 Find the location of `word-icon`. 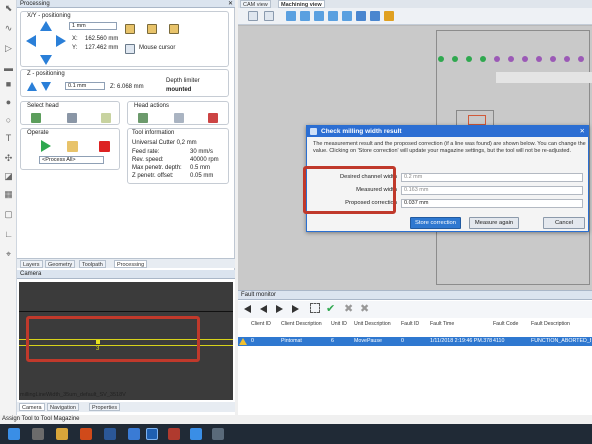

word-icon is located at coordinates (110, 434).